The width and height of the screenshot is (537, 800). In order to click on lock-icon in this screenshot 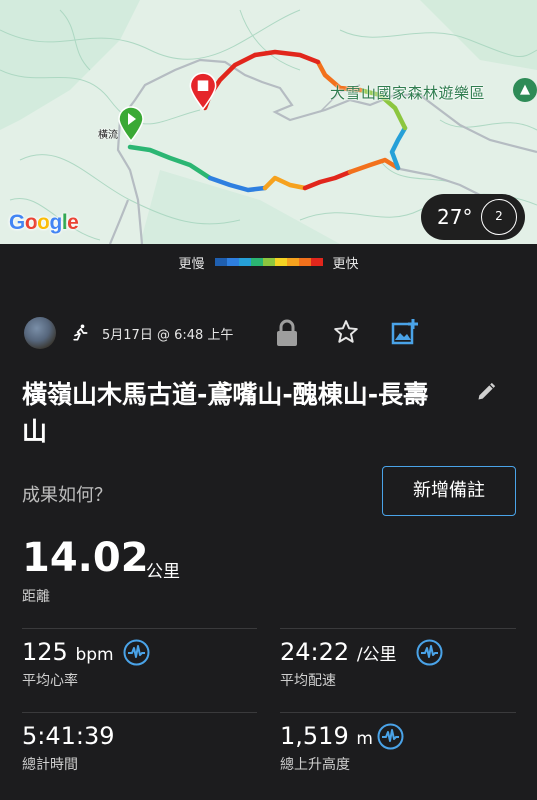, I will do `click(287, 333)`.